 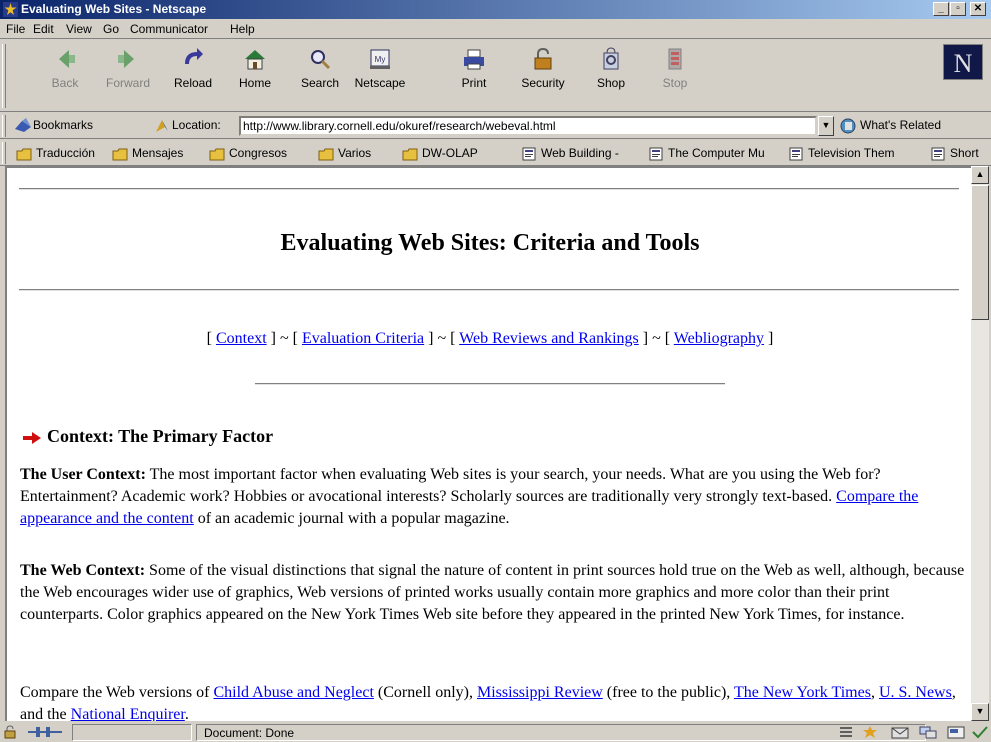 What do you see at coordinates (719, 338) in the screenshot?
I see `nav-link-webliography: Webliography` at bounding box center [719, 338].